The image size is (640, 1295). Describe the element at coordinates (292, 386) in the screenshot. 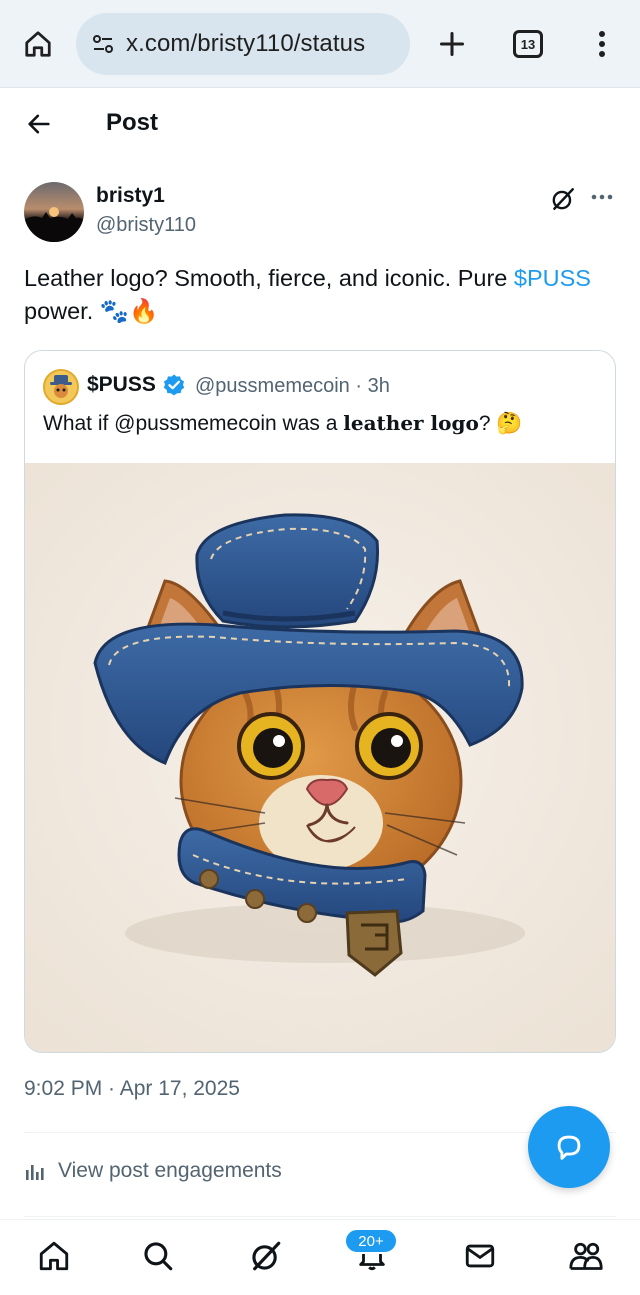

I see `quoted-author-handle: @pussmemecoin · 3h` at that location.